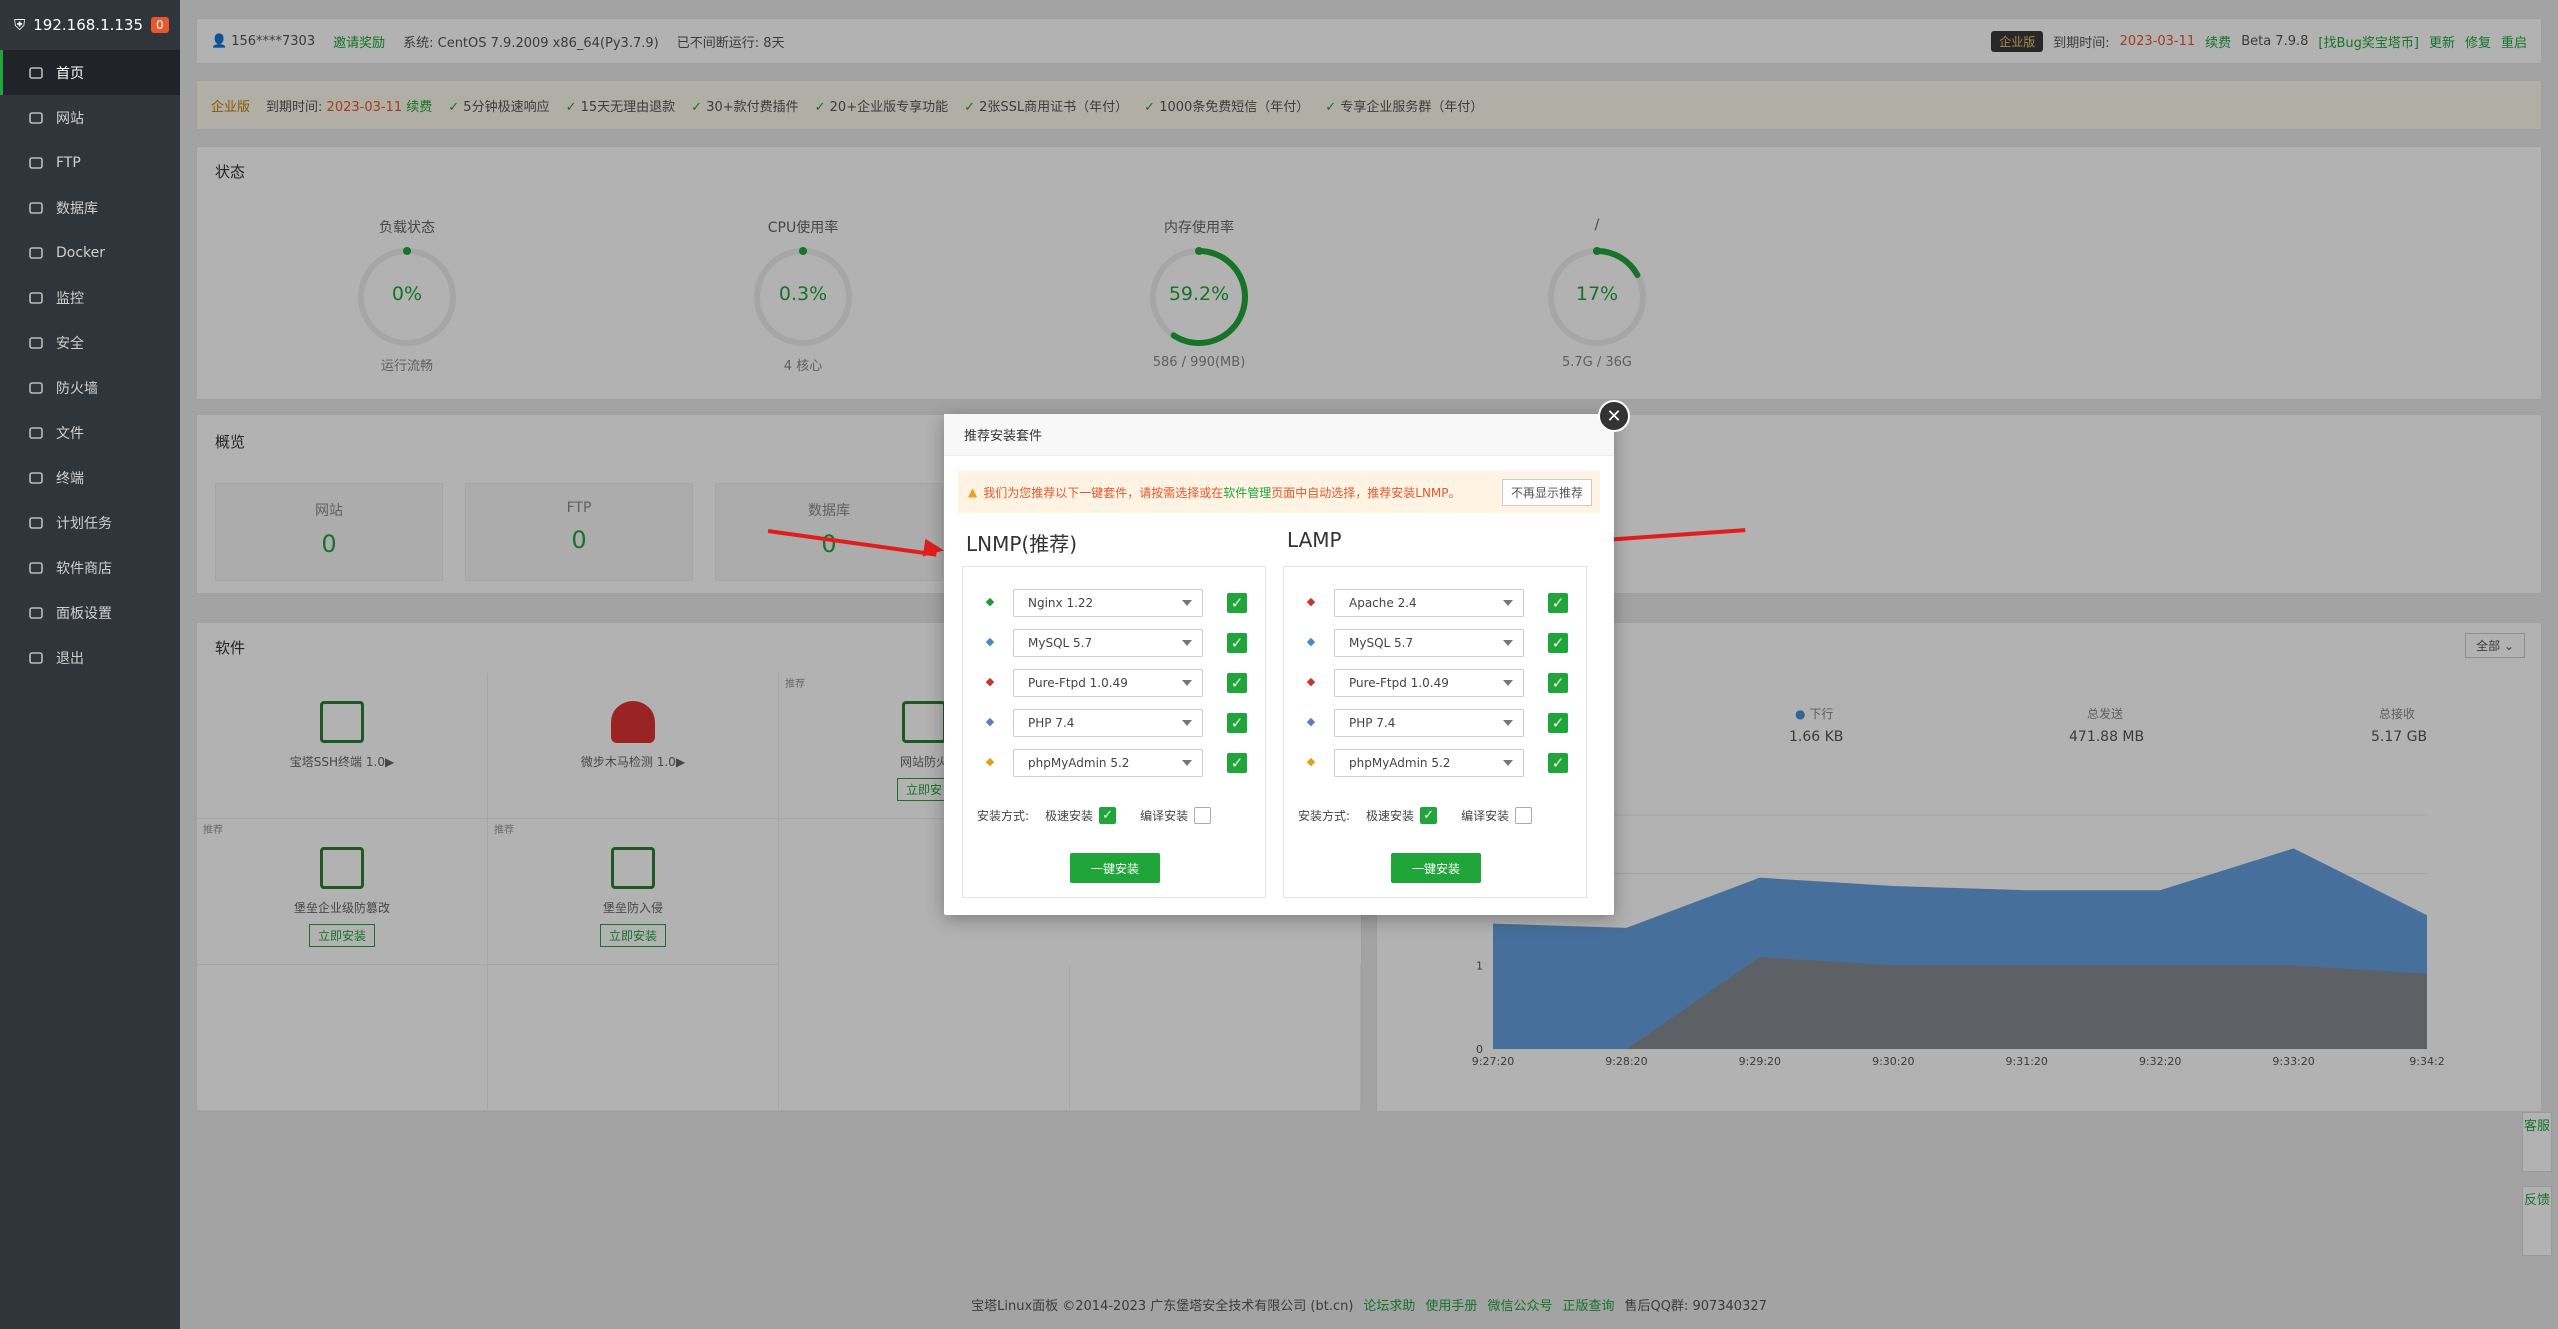 The image size is (2558, 1329). I want to click on ftp-icon, so click(36, 162).